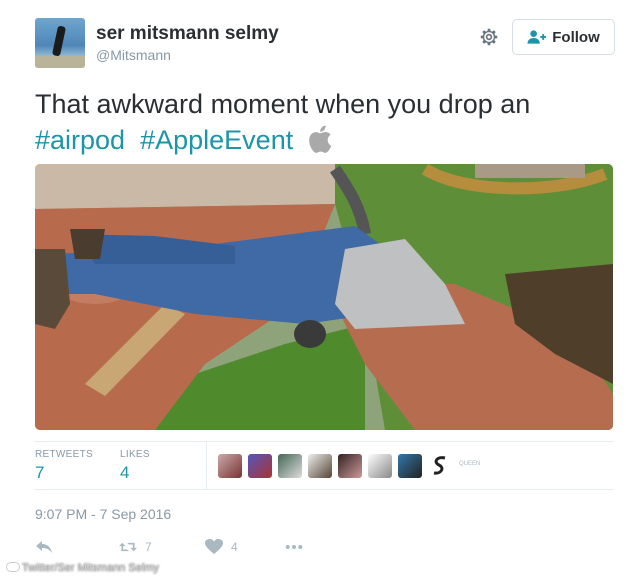 This screenshot has width=634, height=578. Describe the element at coordinates (216, 140) in the screenshot. I see `hashtag-appleevent: #AppleEvent` at that location.